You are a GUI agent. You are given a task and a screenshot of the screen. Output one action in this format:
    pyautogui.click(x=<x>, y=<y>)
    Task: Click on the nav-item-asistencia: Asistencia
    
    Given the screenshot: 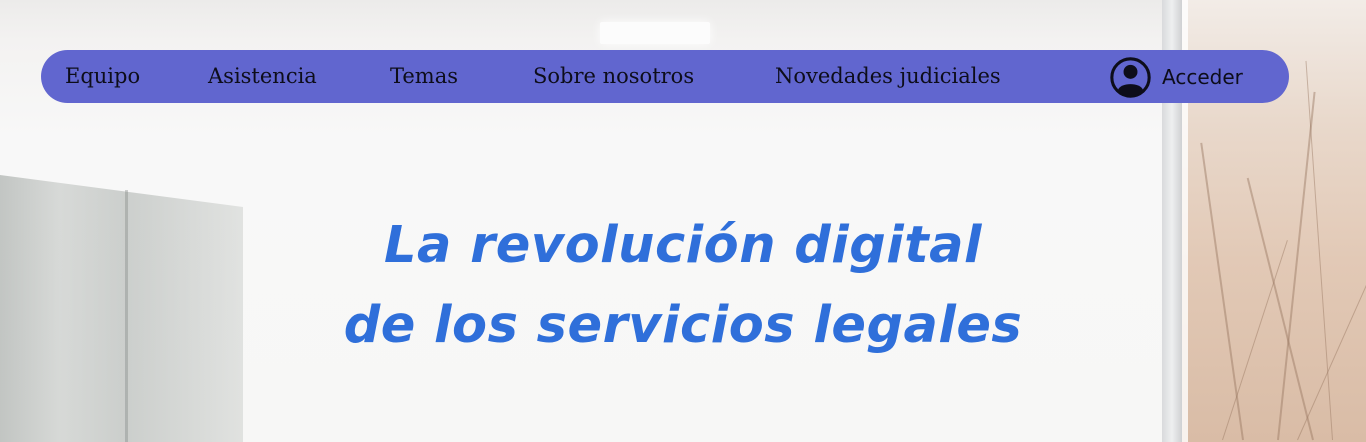 What is the action you would take?
    pyautogui.click(x=262, y=76)
    